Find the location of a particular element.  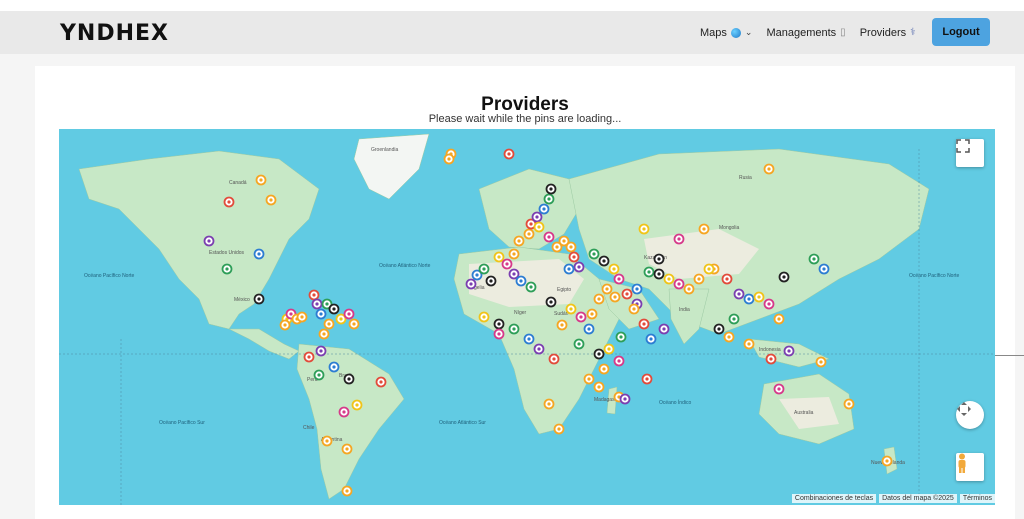

label-indonesia: Indonesia is located at coordinates (770, 350).